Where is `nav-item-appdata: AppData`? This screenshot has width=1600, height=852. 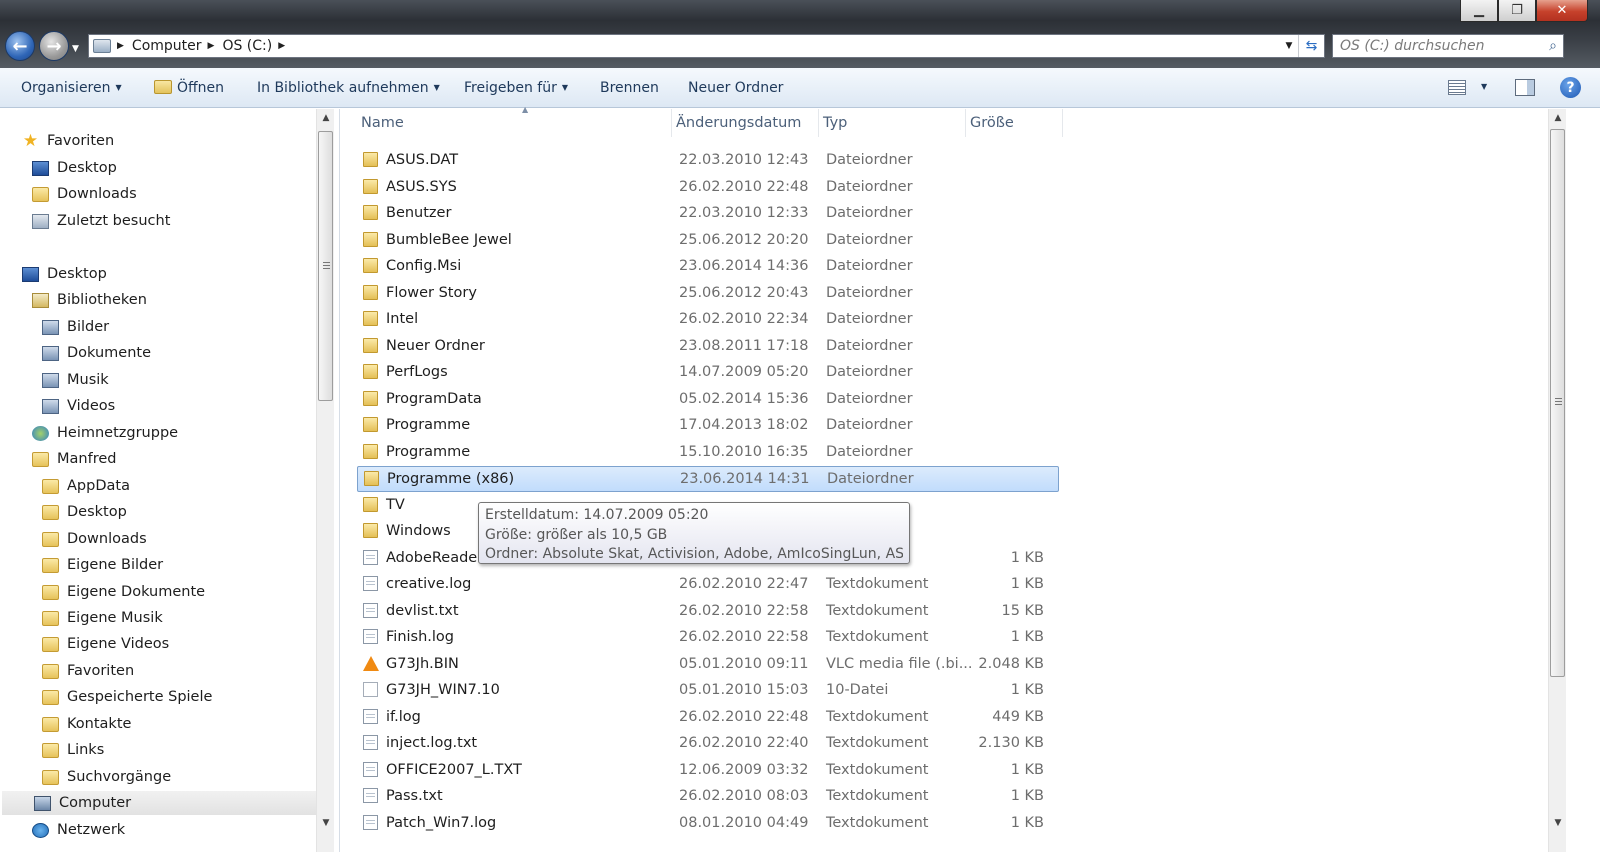
nav-item-appdata: AppData is located at coordinates (86, 486).